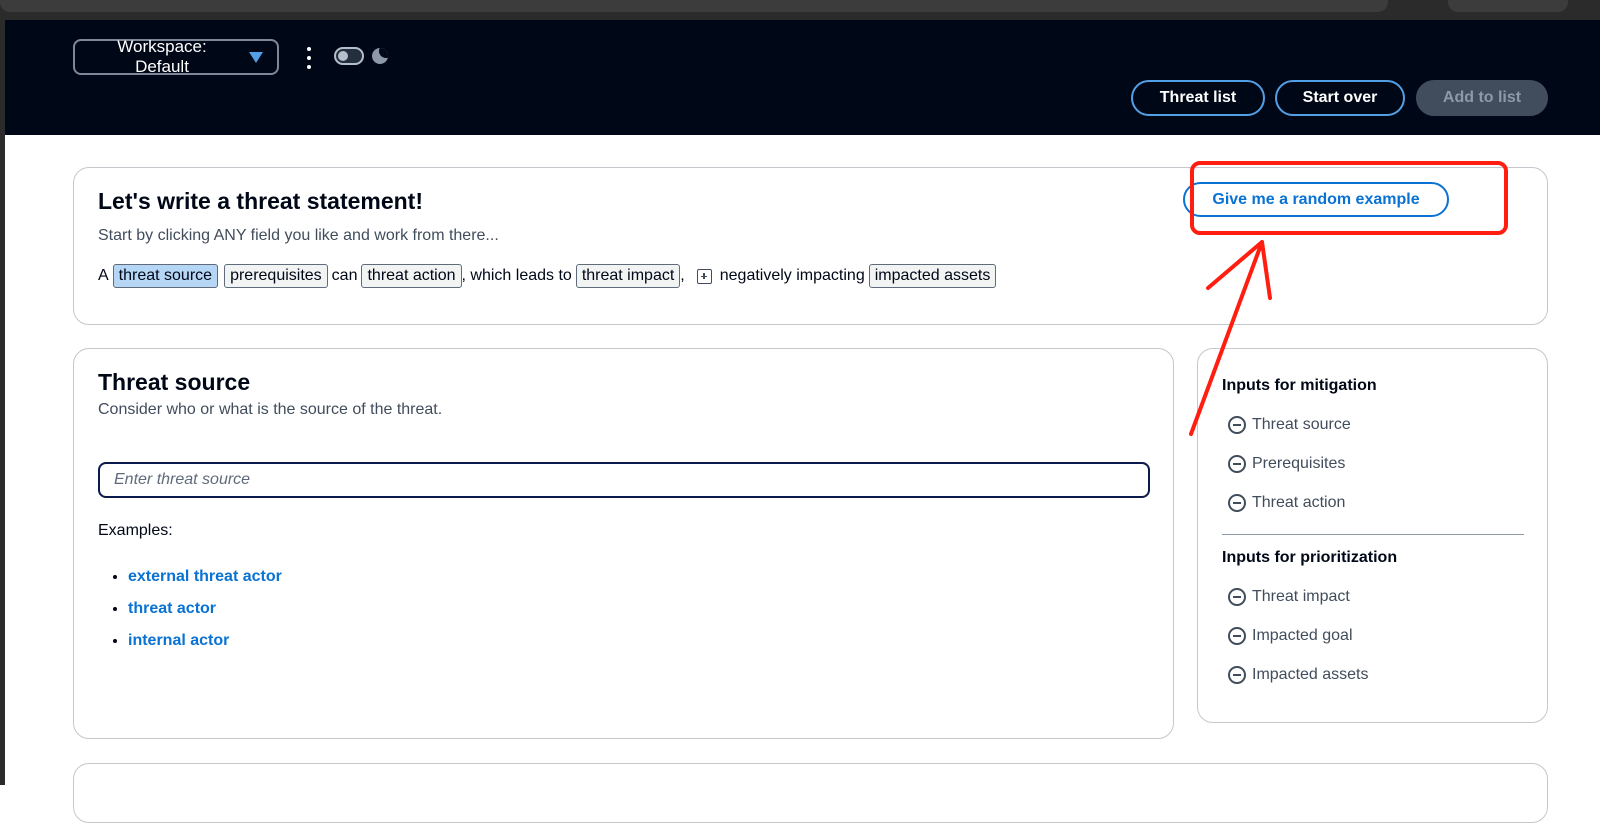 The image size is (1600, 823). Describe the element at coordinates (276, 276) in the screenshot. I see `chip-prerequisites: prerequisites` at that location.